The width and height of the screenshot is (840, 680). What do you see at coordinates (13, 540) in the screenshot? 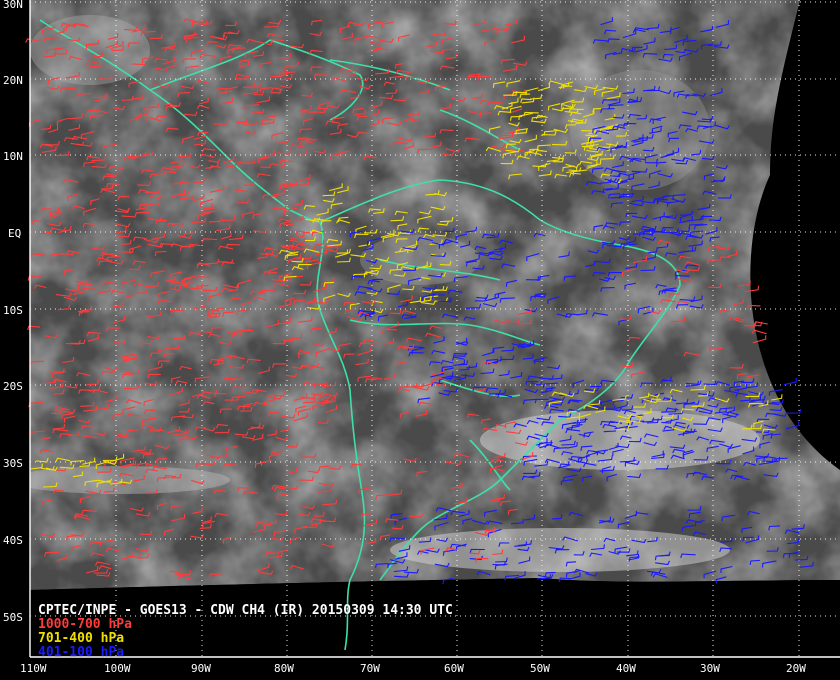
I see `lat-label: 40S` at bounding box center [13, 540].